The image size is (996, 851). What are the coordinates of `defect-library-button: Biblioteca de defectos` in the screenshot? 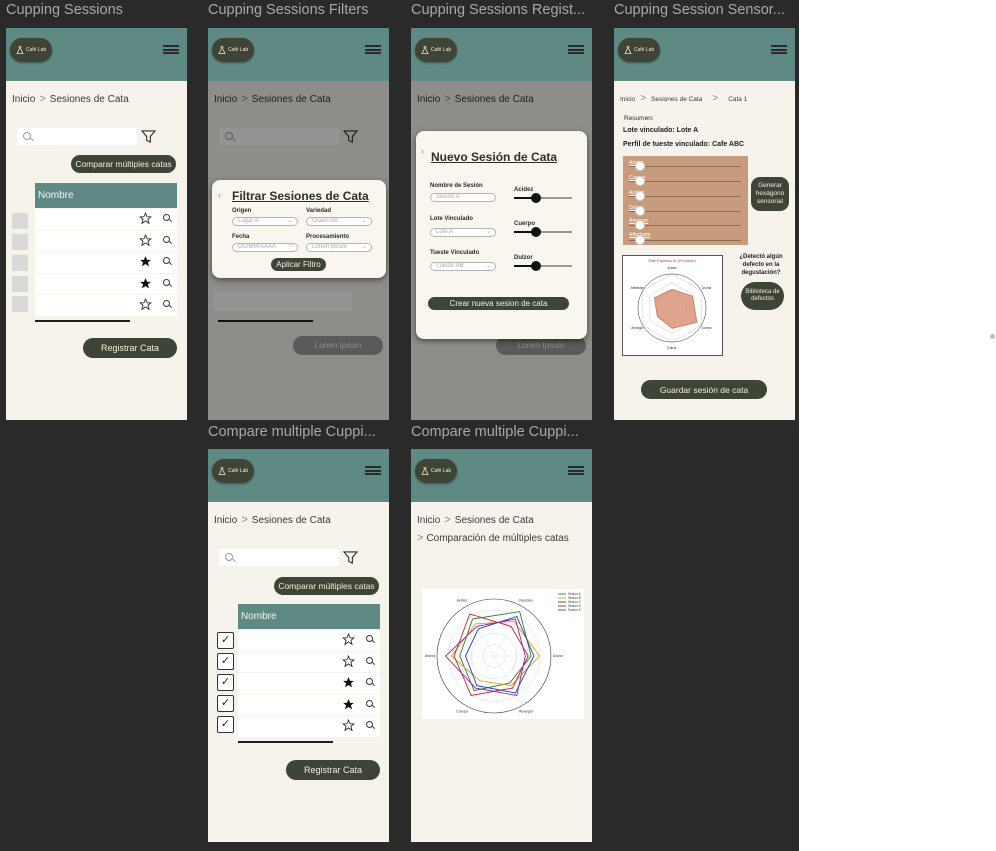 It's located at (762, 296).